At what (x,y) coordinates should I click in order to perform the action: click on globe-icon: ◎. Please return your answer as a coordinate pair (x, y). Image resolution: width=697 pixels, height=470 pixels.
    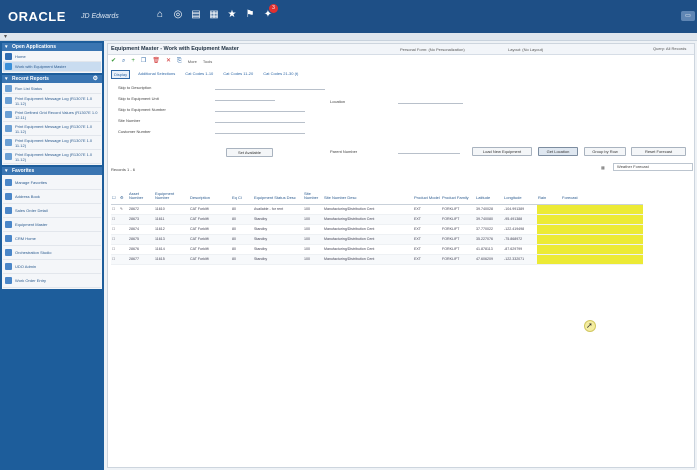
    Looking at the image, I should click on (178, 15).